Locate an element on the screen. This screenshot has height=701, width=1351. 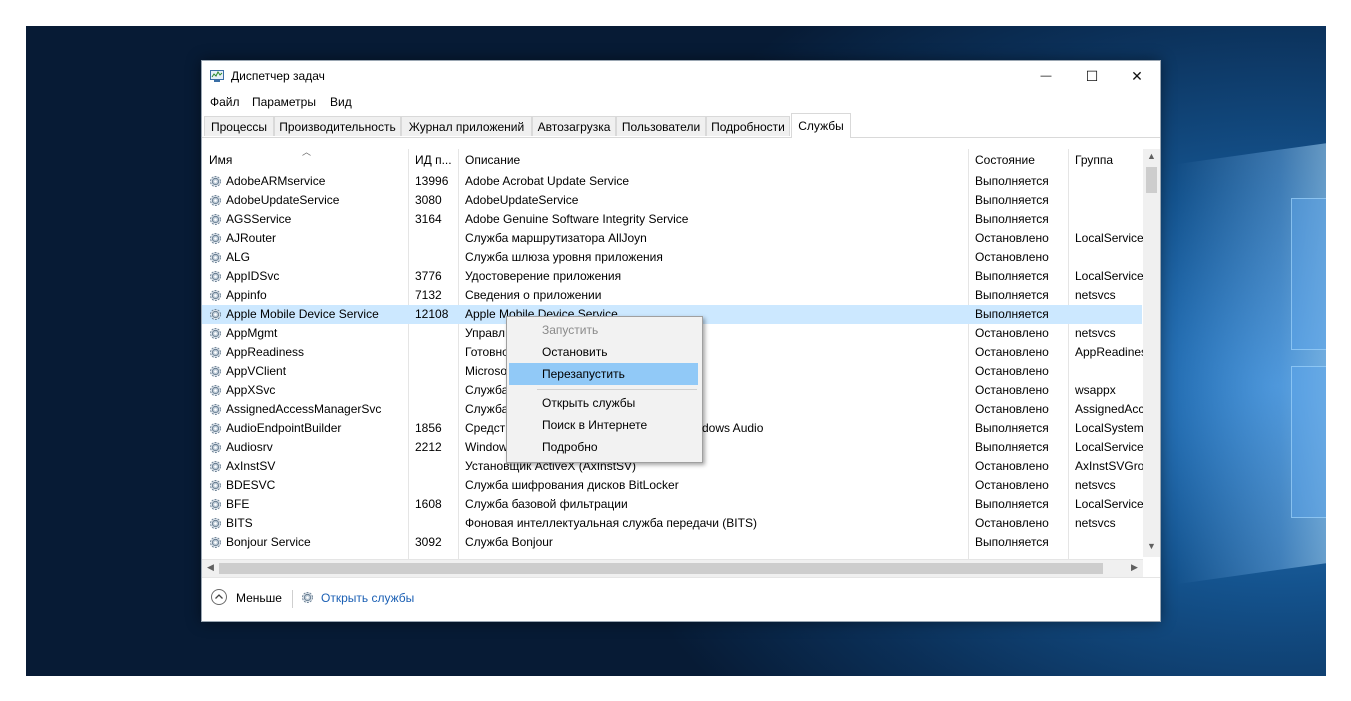
service-group: LocalSystemN is located at coordinates (1109, 428).